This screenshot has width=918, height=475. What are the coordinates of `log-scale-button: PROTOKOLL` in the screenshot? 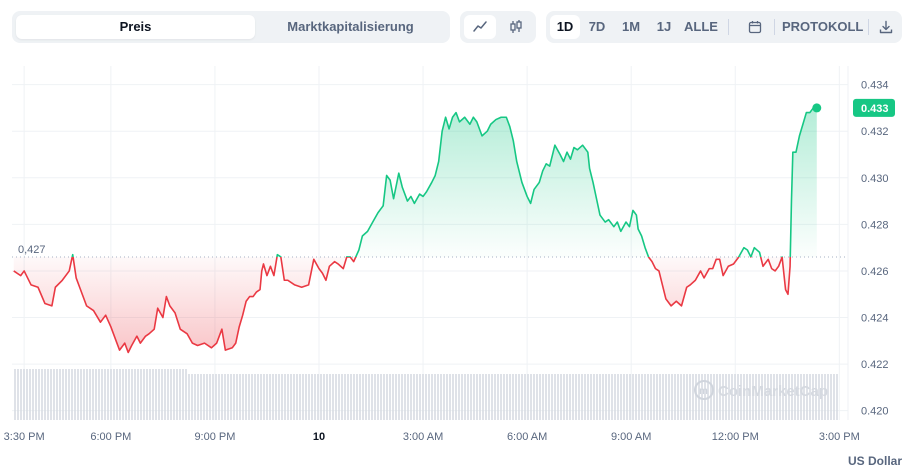 It's located at (822, 27).